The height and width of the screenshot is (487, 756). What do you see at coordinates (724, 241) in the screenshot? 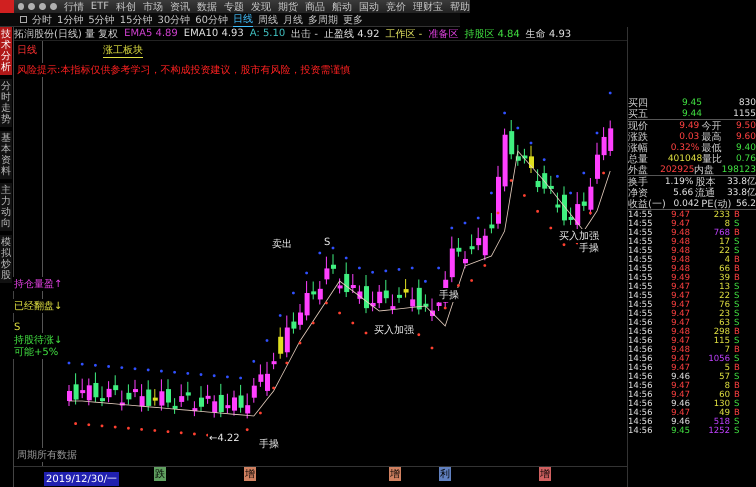
I see `tick-volume: 17` at bounding box center [724, 241].